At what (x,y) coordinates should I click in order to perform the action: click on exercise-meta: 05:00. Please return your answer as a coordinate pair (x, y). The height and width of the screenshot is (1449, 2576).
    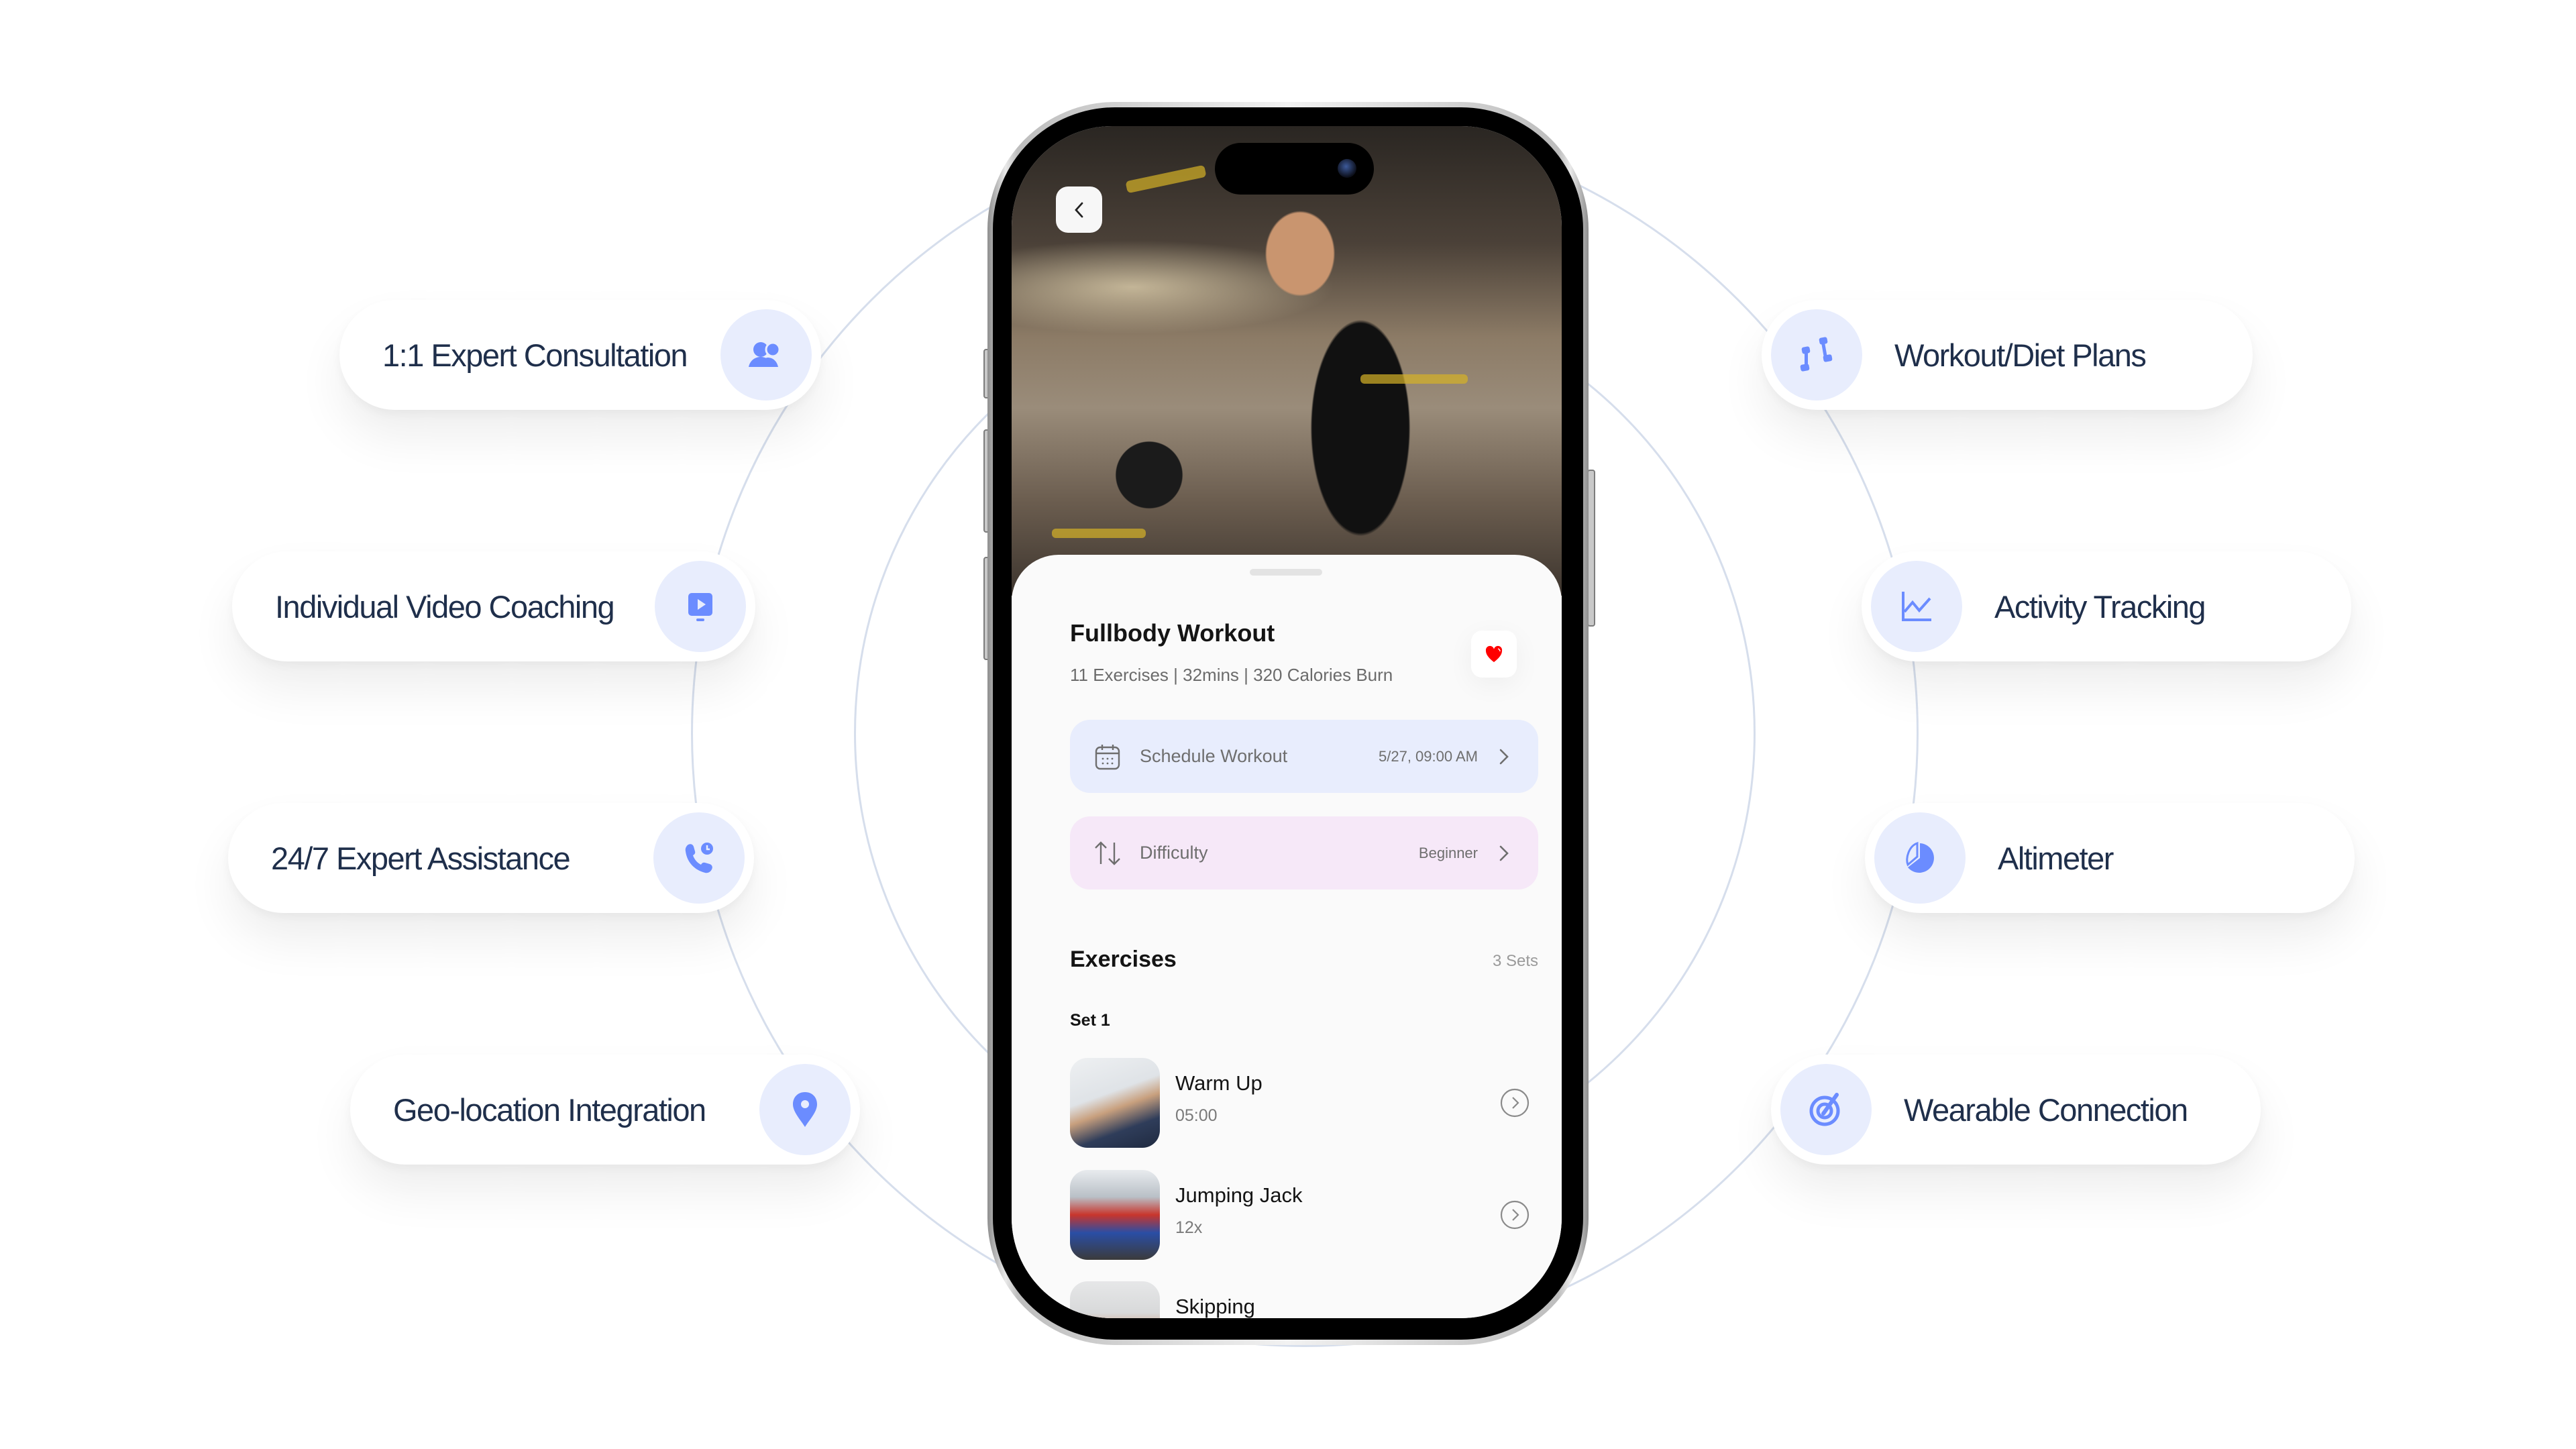
    Looking at the image, I should click on (1196, 1115).